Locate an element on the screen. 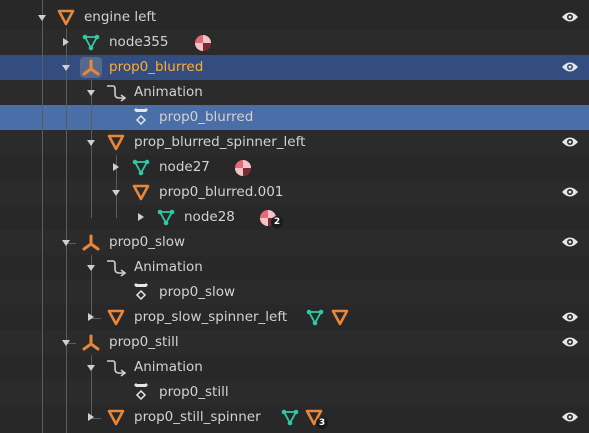 This screenshot has height=433, width=589. outliner-item-label: prop0_blurred.001 is located at coordinates (221, 192).